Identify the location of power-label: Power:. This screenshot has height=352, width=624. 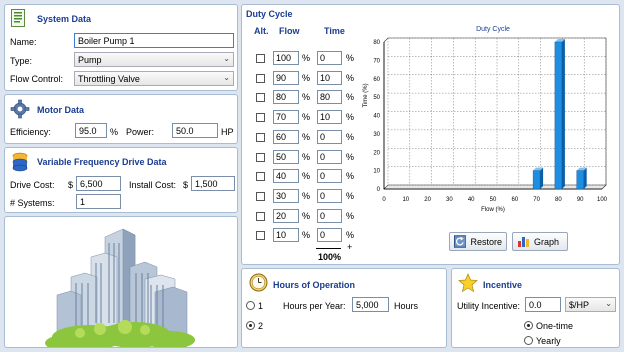
(140, 132).